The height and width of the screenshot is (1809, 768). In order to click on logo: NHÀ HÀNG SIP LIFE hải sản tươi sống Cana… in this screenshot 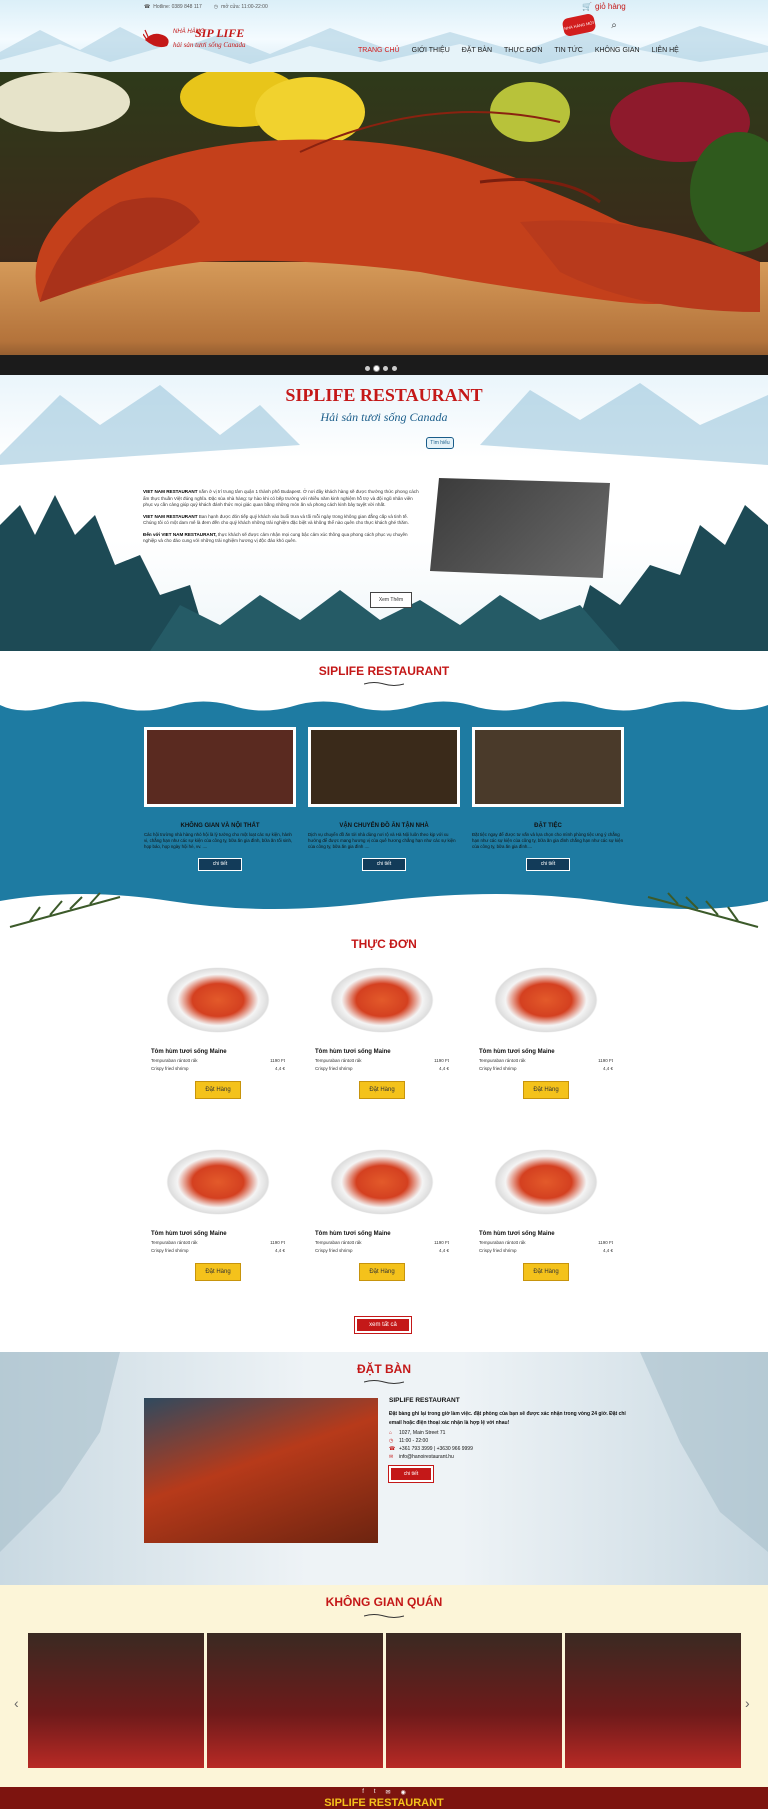, I will do `click(203, 41)`.